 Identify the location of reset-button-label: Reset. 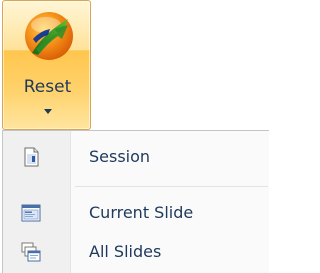
(47, 87).